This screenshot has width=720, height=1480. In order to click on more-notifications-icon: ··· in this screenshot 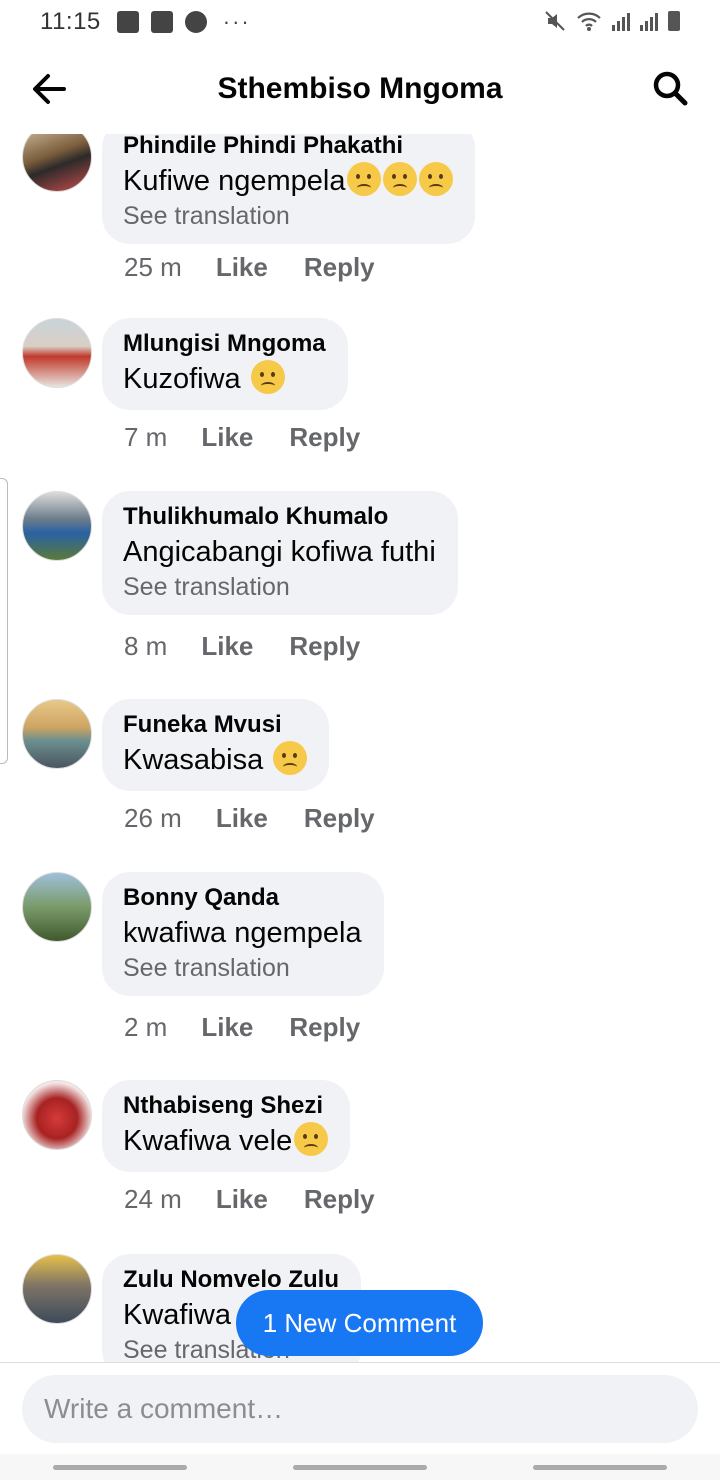, I will do `click(236, 21)`.